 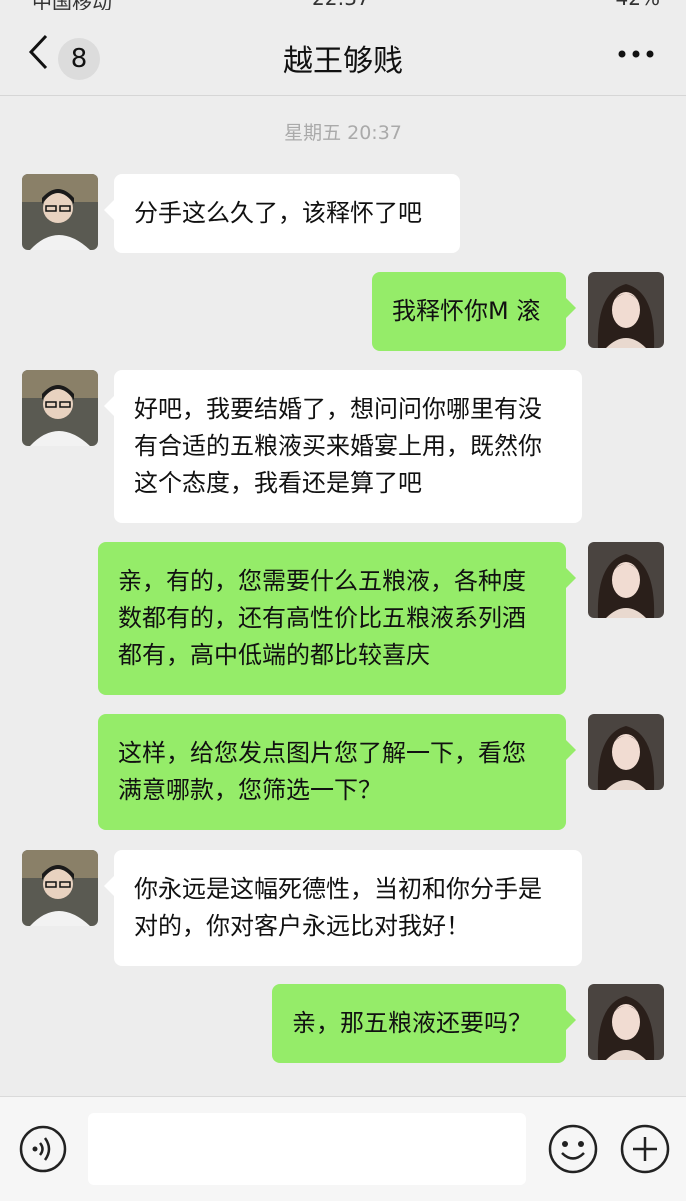 I want to click on chat-header: 8 越王够贱, so click(x=343, y=53).